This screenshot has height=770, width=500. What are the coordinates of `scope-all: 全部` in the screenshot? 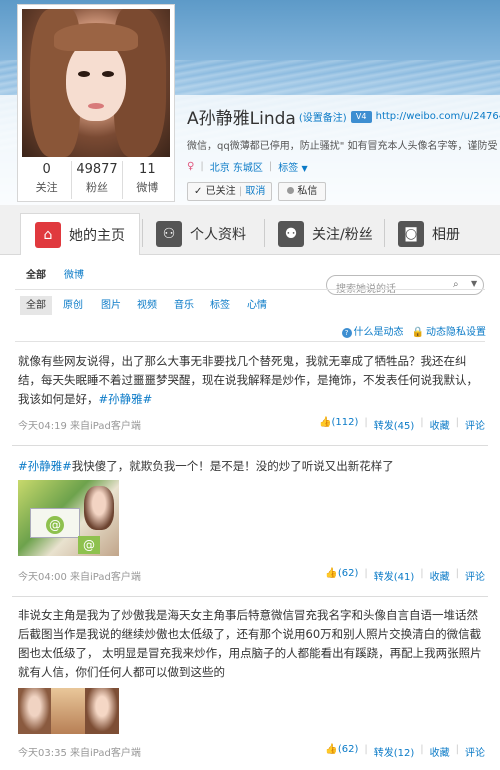 It's located at (36, 273).